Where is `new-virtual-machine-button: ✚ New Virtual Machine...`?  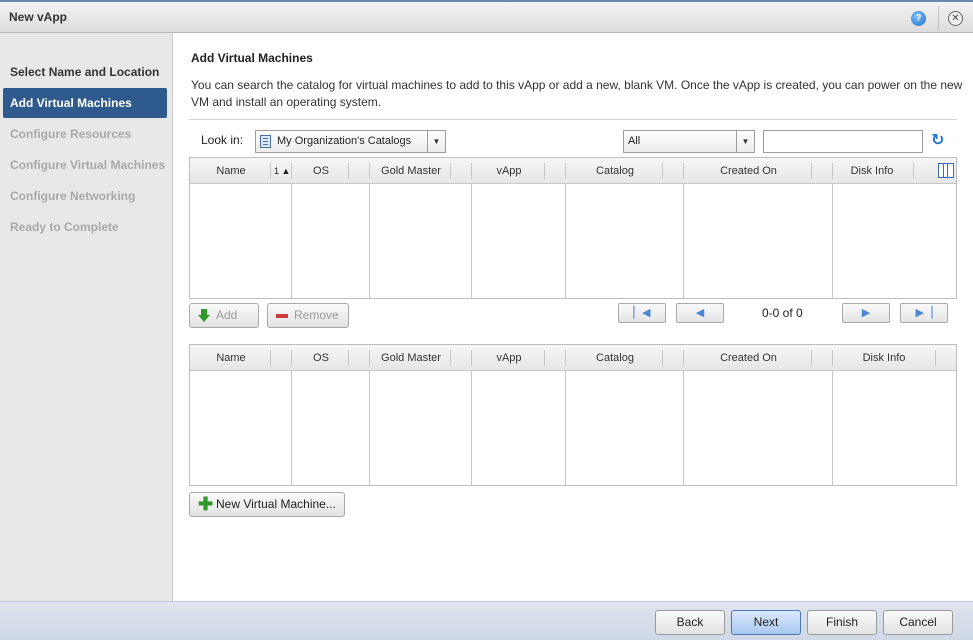
new-virtual-machine-button: ✚ New Virtual Machine... is located at coordinates (267, 504).